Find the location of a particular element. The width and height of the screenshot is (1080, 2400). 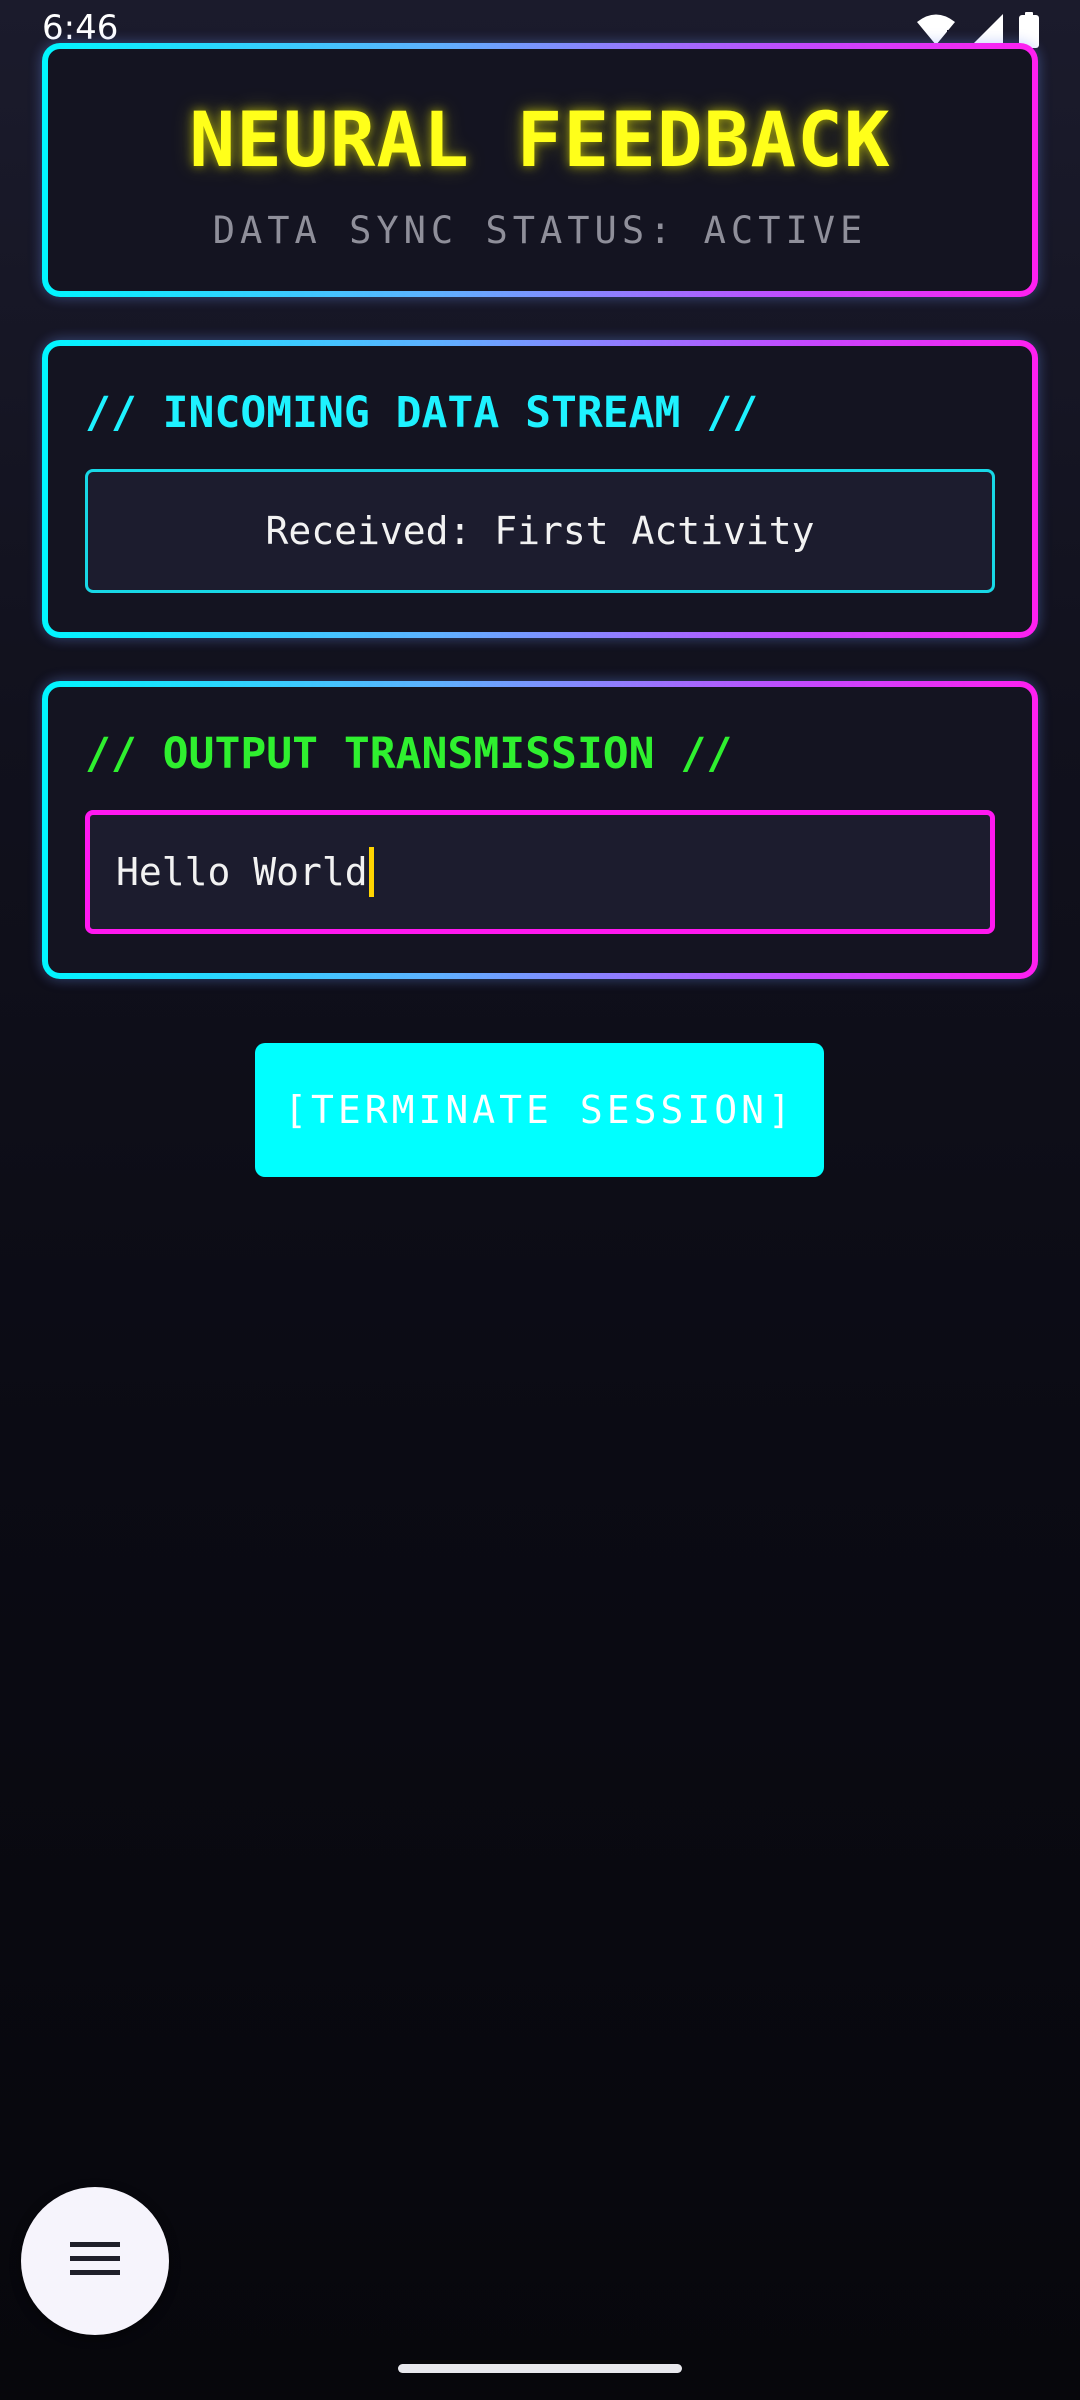

header-panel-body: NEURAL FEEDBACK DATA SYNC STATUS: ACTIVE is located at coordinates (540, 170).